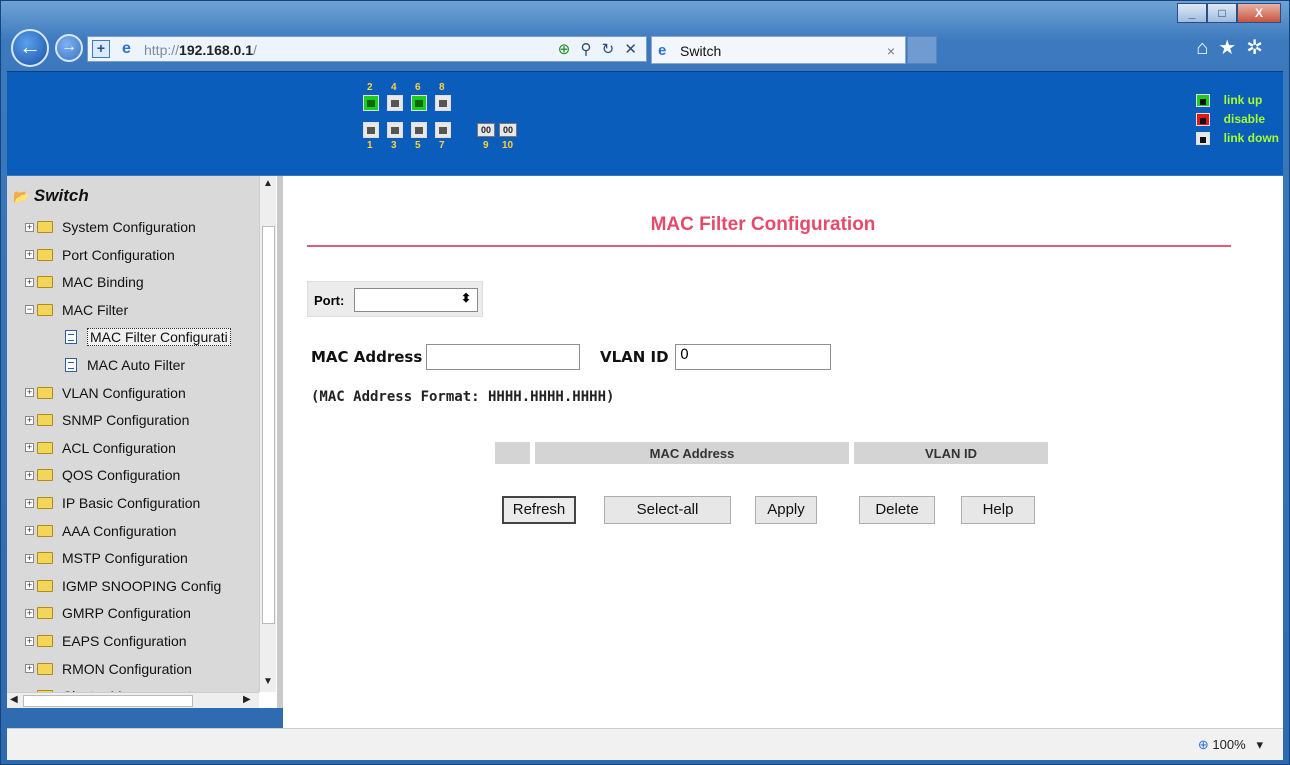 The height and width of the screenshot is (765, 1290). What do you see at coordinates (107, 420) in the screenshot?
I see `sidebar-item: + SNMP Configuration` at bounding box center [107, 420].